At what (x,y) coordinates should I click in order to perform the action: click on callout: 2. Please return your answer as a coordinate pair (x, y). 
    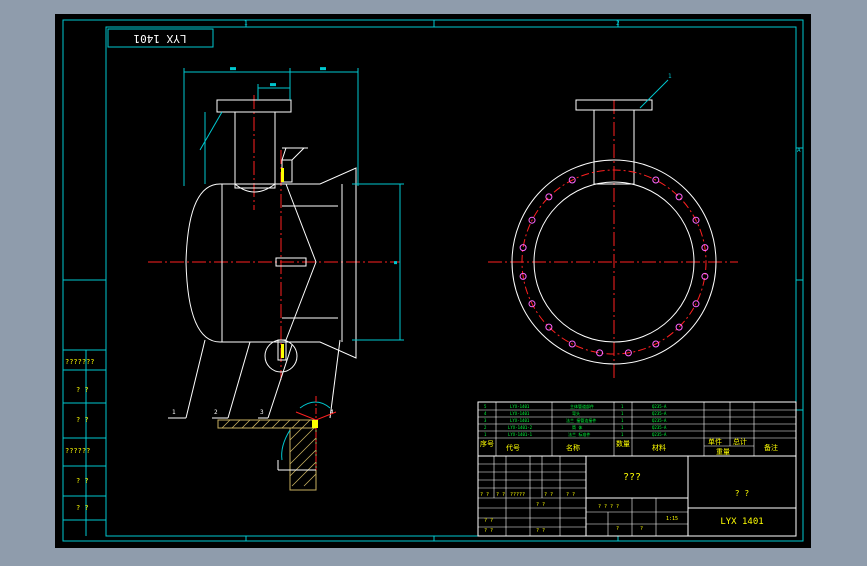
    Looking at the image, I should click on (216, 412).